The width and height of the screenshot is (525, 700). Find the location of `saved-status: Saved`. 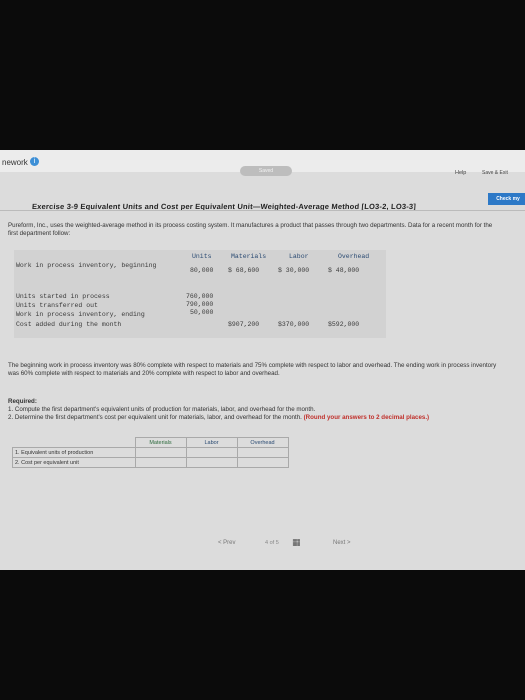

saved-status: Saved is located at coordinates (266, 171).